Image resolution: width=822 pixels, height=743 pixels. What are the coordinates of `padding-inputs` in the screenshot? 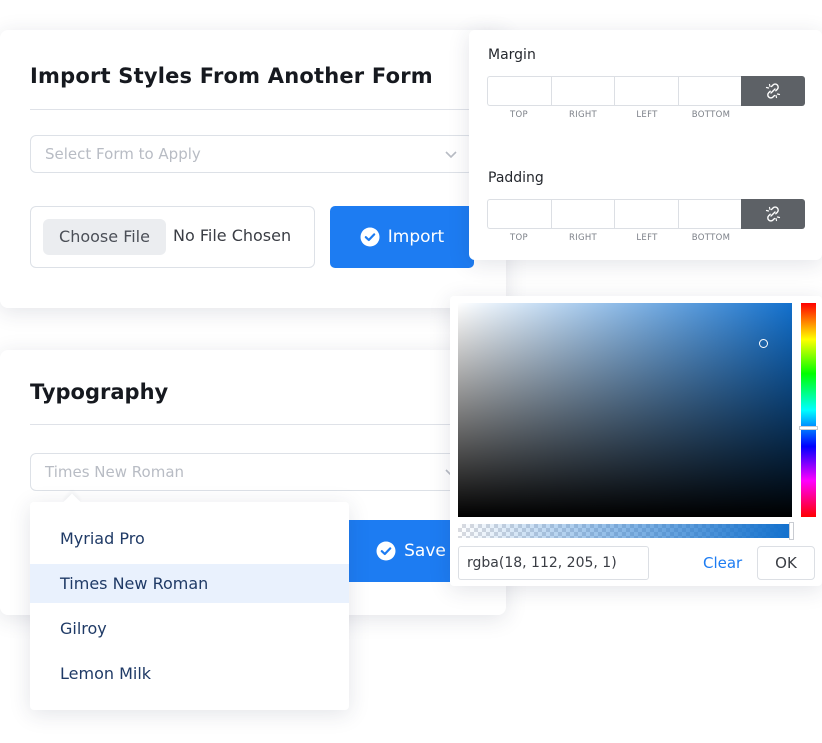 It's located at (646, 214).